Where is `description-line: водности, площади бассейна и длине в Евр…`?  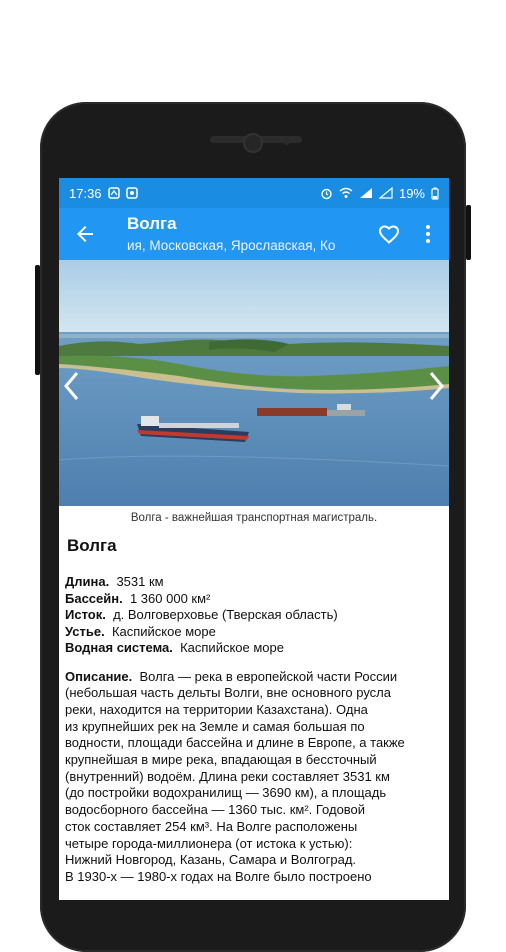
description-line: водности, площади бассейна и длине в Евр… is located at coordinates (235, 743).